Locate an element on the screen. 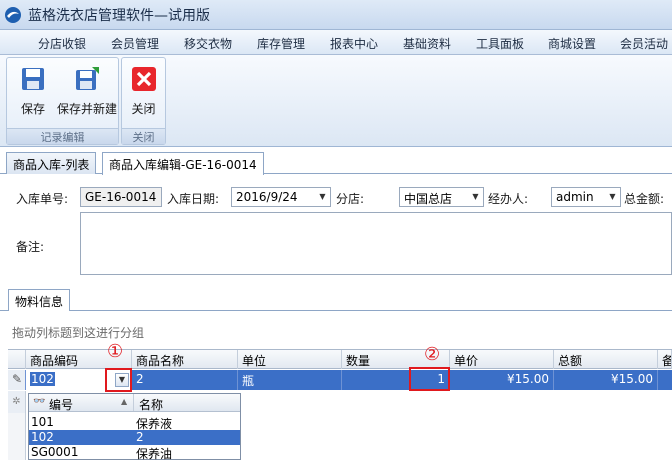 This screenshot has height=460, width=672. date-picker: 2016/9/24 ▼ is located at coordinates (281, 197).